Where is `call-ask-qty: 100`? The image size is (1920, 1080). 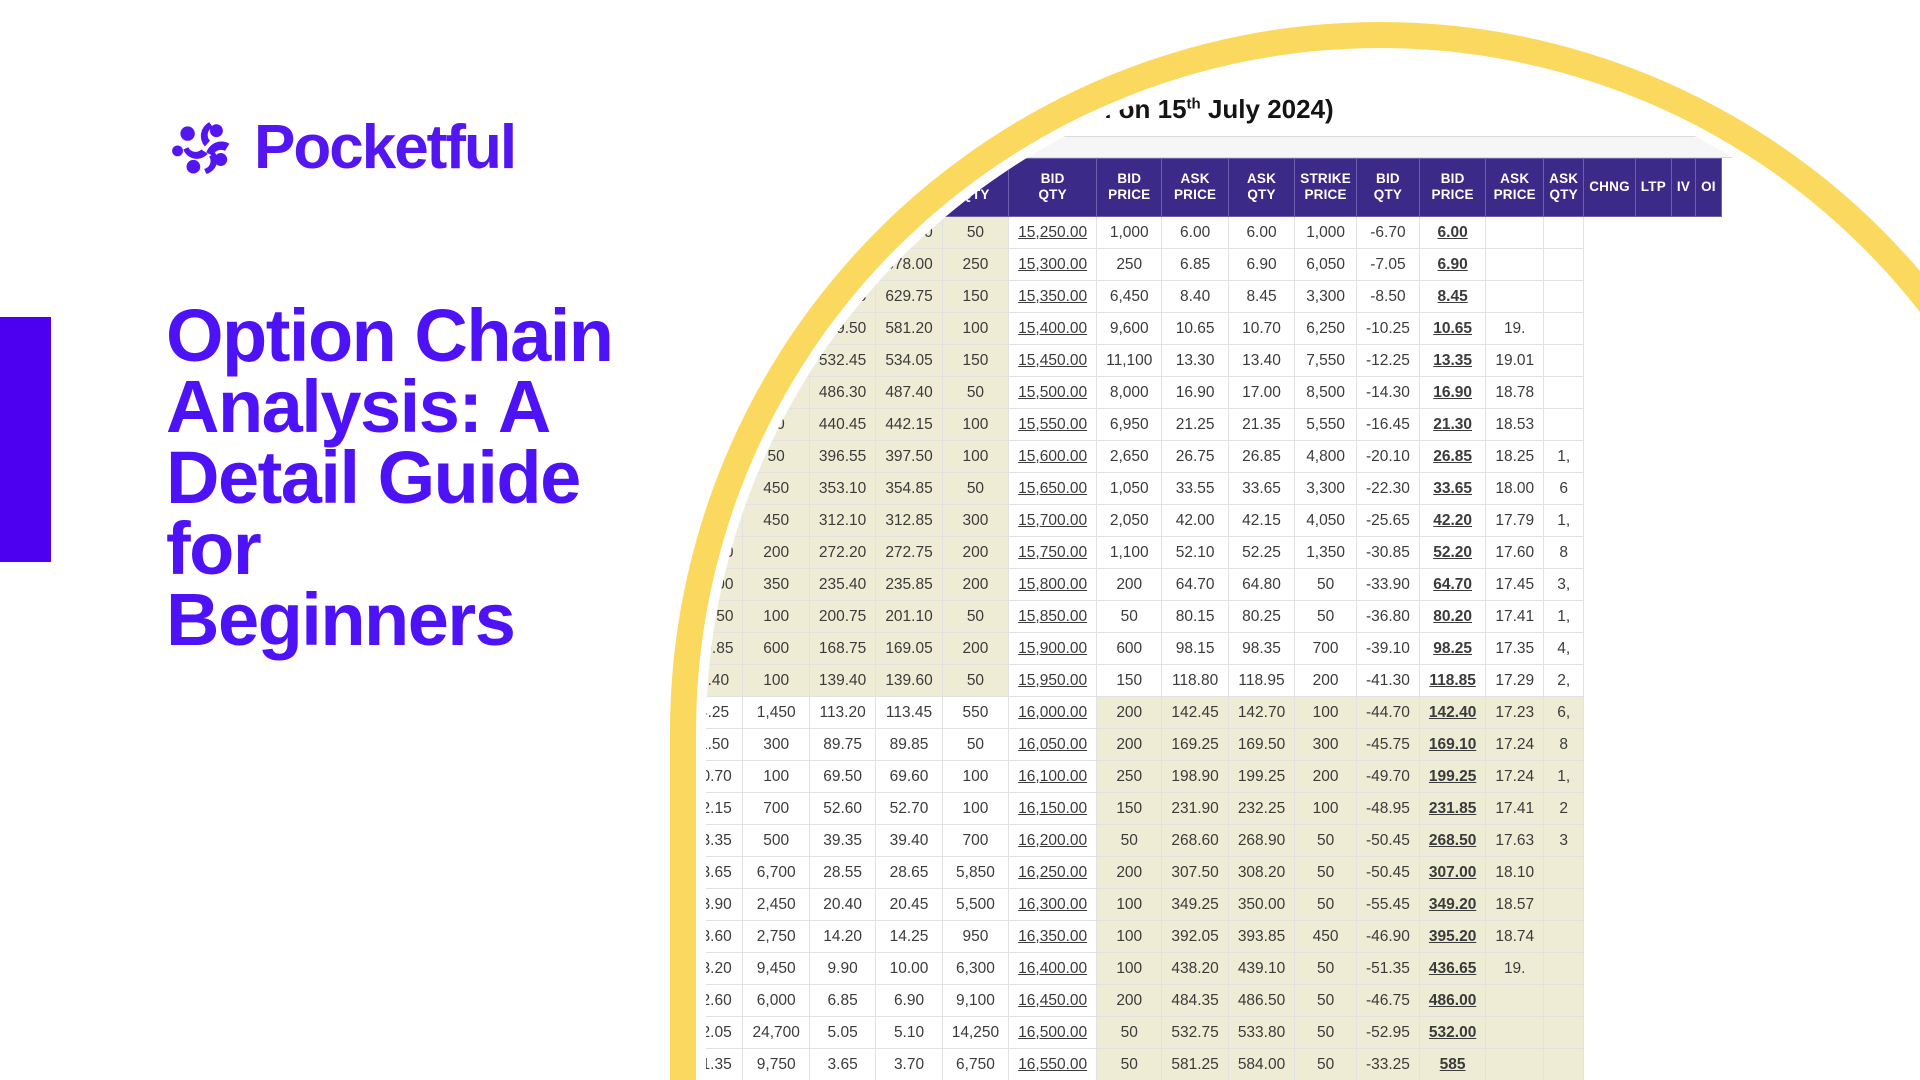
call-ask-qty: 100 is located at coordinates (975, 808).